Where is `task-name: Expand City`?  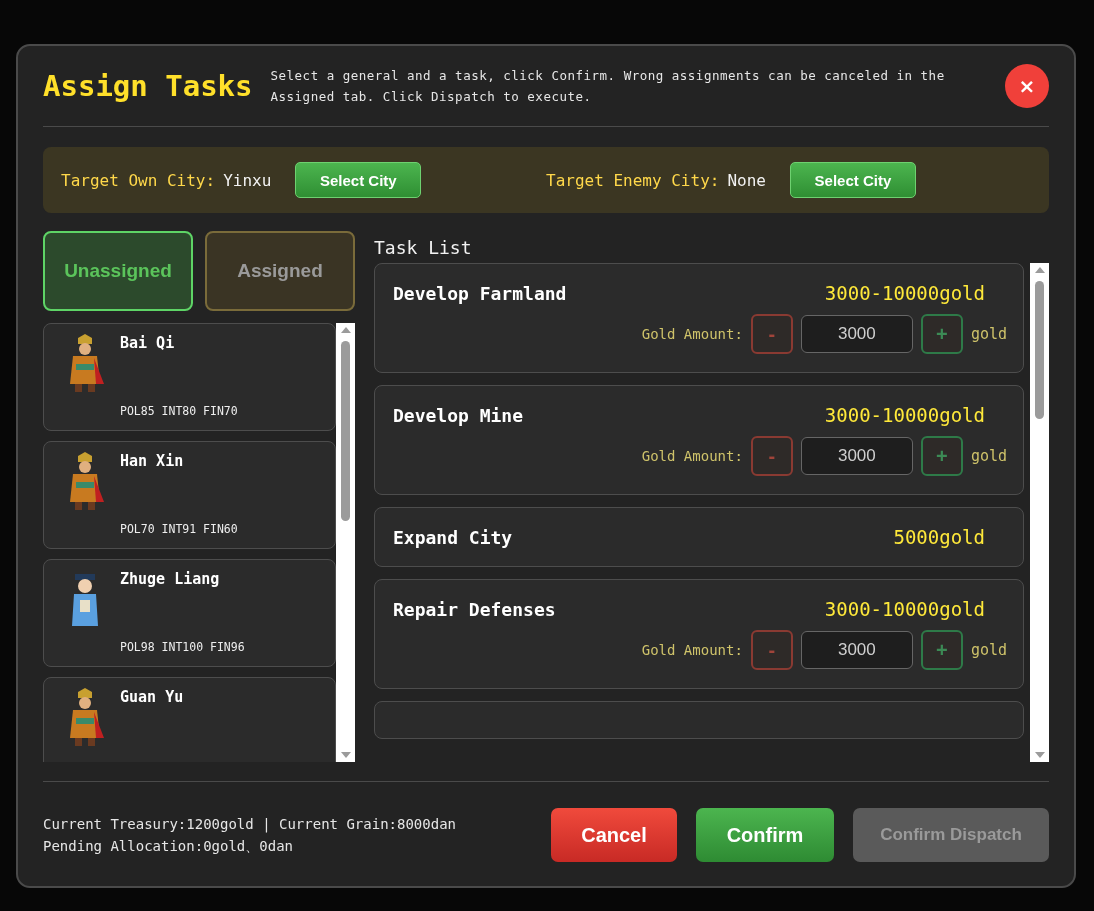 task-name: Expand City is located at coordinates (453, 537).